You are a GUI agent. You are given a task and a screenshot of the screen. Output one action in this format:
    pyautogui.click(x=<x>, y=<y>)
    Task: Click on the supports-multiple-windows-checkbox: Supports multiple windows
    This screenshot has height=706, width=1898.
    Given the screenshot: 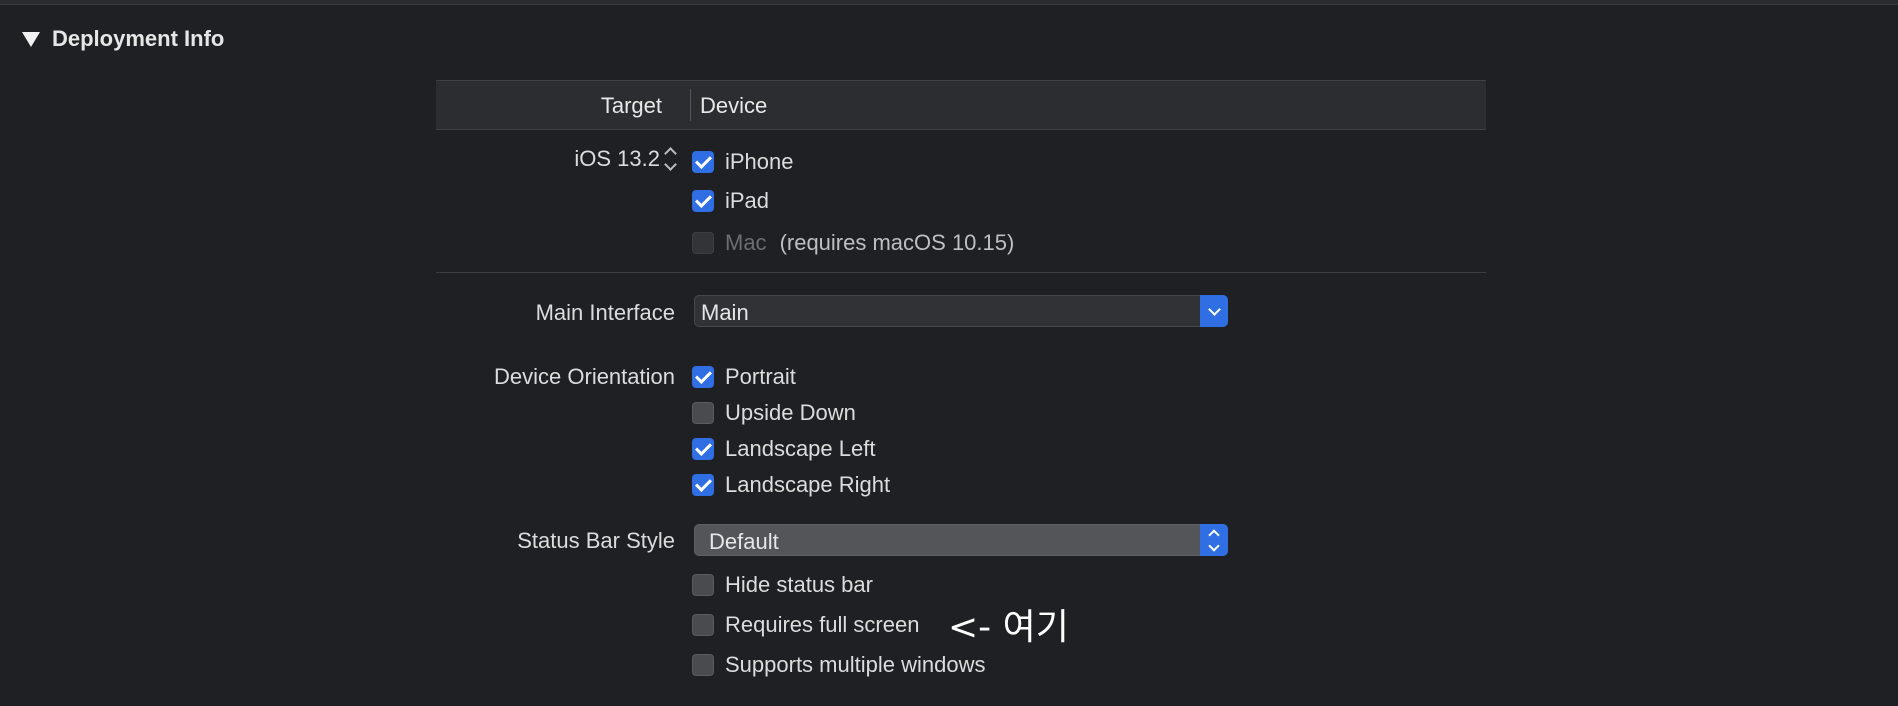 What is the action you would take?
    pyautogui.click(x=838, y=665)
    